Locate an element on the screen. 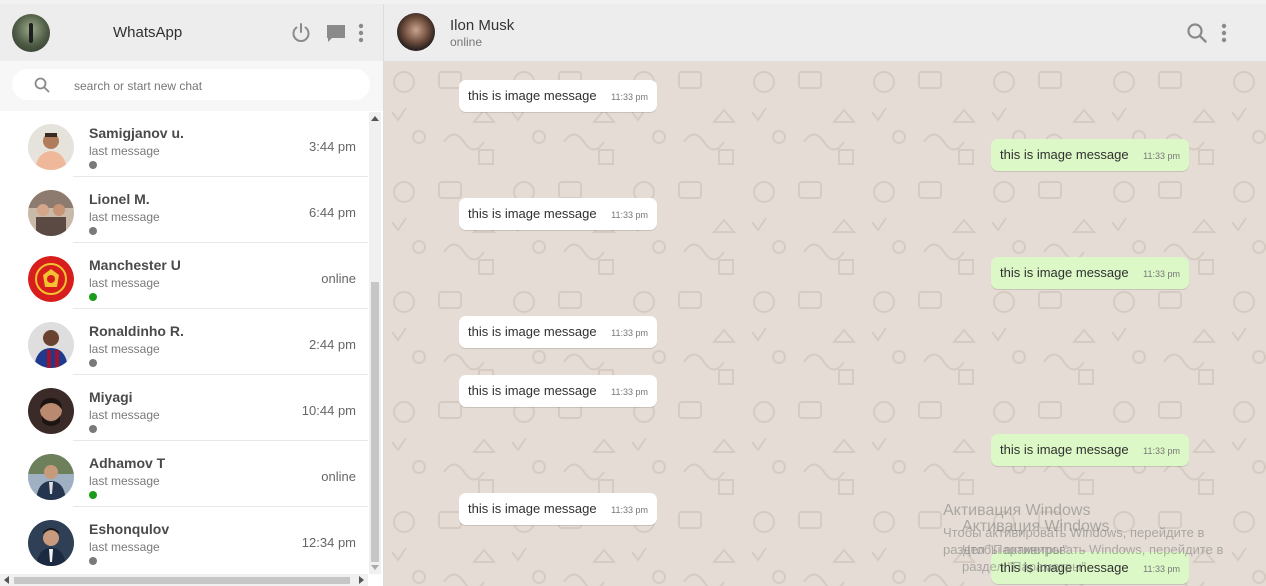 This screenshot has width=1266, height=586. activation-watermark-title: Активация Windows is located at coordinates (1036, 526).